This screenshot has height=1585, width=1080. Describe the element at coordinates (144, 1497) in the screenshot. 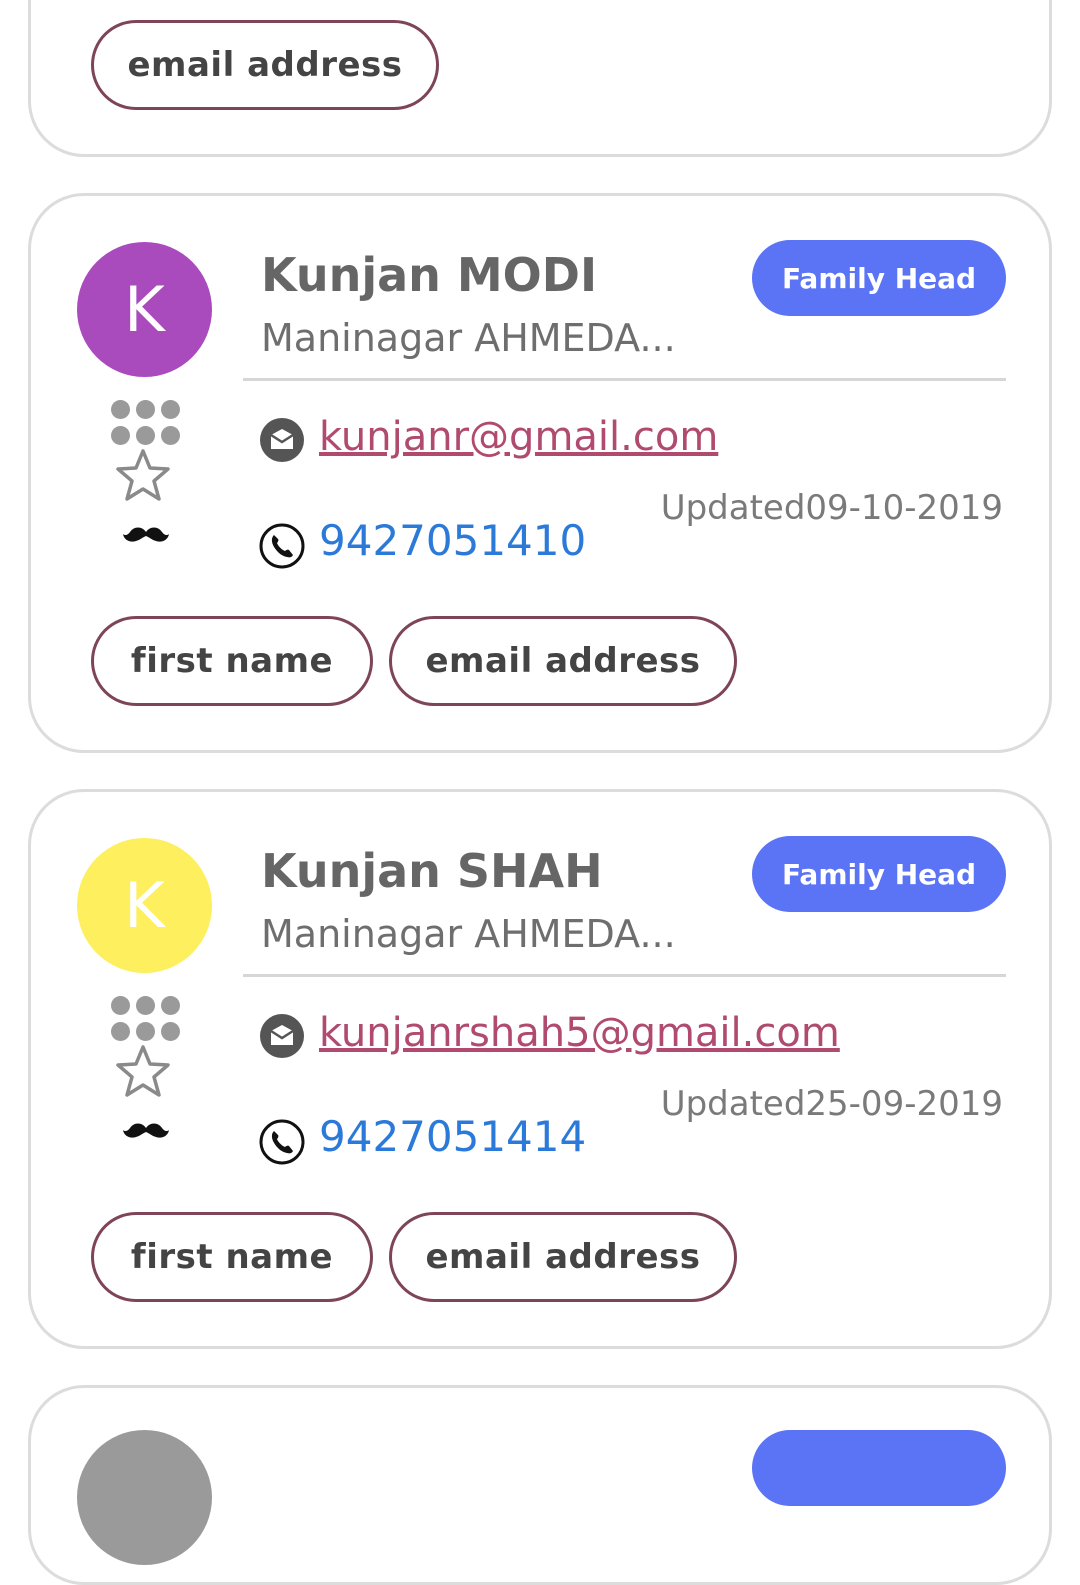

I see `avatar` at that location.